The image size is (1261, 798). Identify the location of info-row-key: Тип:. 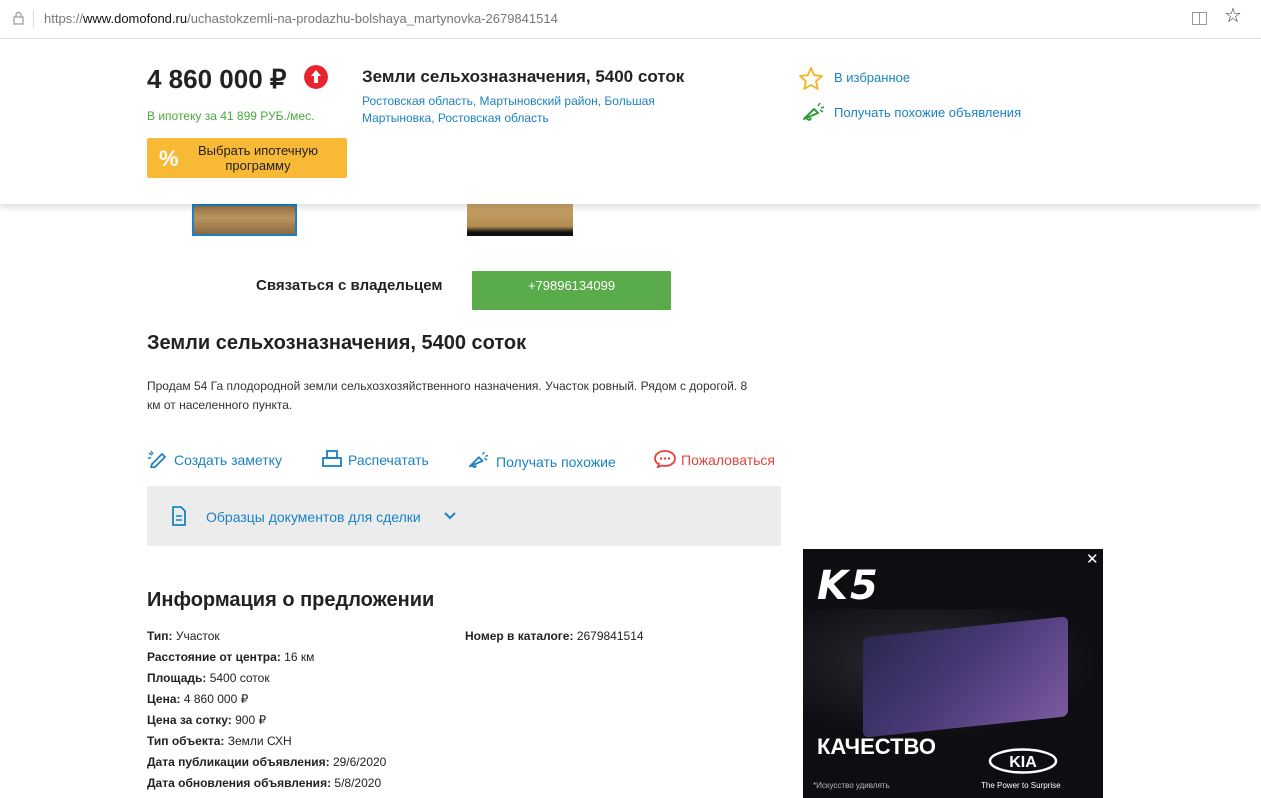
(160, 636).